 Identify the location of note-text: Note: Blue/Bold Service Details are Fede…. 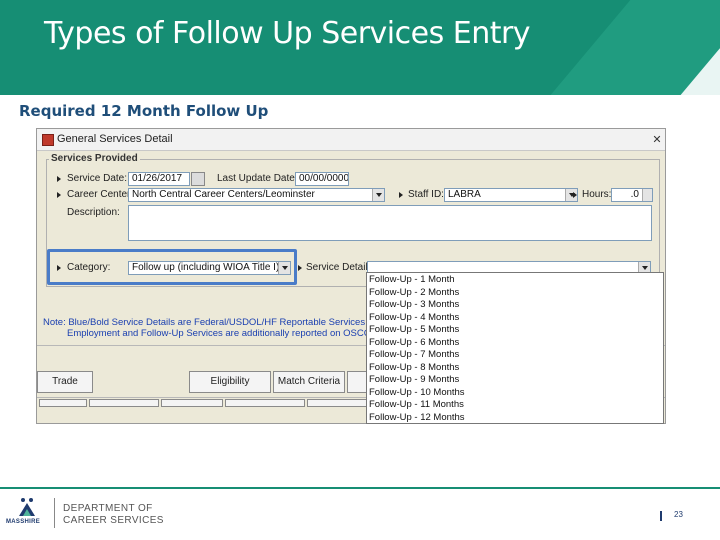
(213, 328).